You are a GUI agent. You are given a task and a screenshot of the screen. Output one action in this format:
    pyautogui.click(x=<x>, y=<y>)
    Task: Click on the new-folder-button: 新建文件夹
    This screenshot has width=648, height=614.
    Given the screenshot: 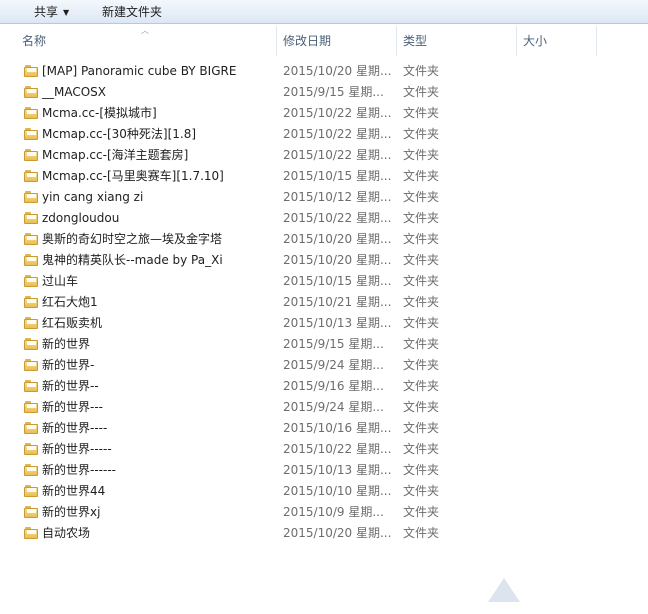 What is the action you would take?
    pyautogui.click(x=132, y=12)
    